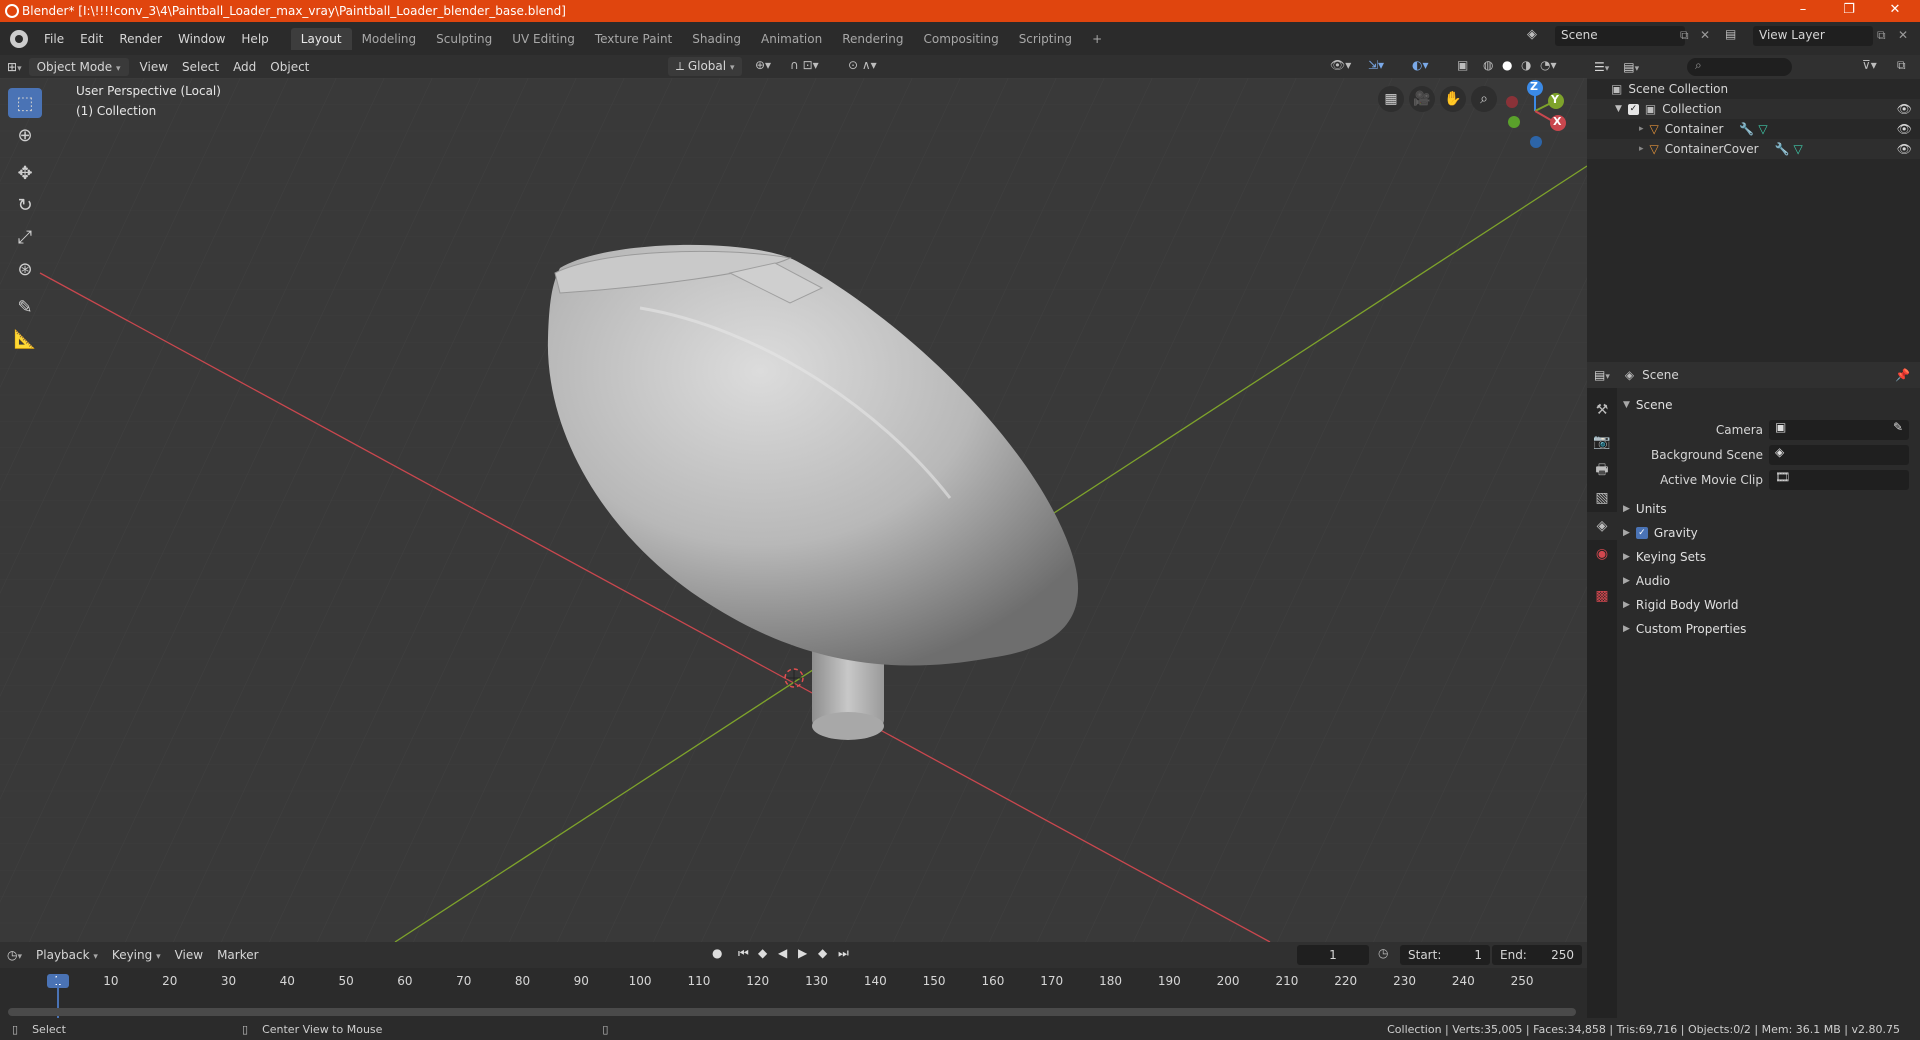 This screenshot has height=1040, width=1920. I want to click on view-layer-tab-icon: ▧, so click(1602, 498).